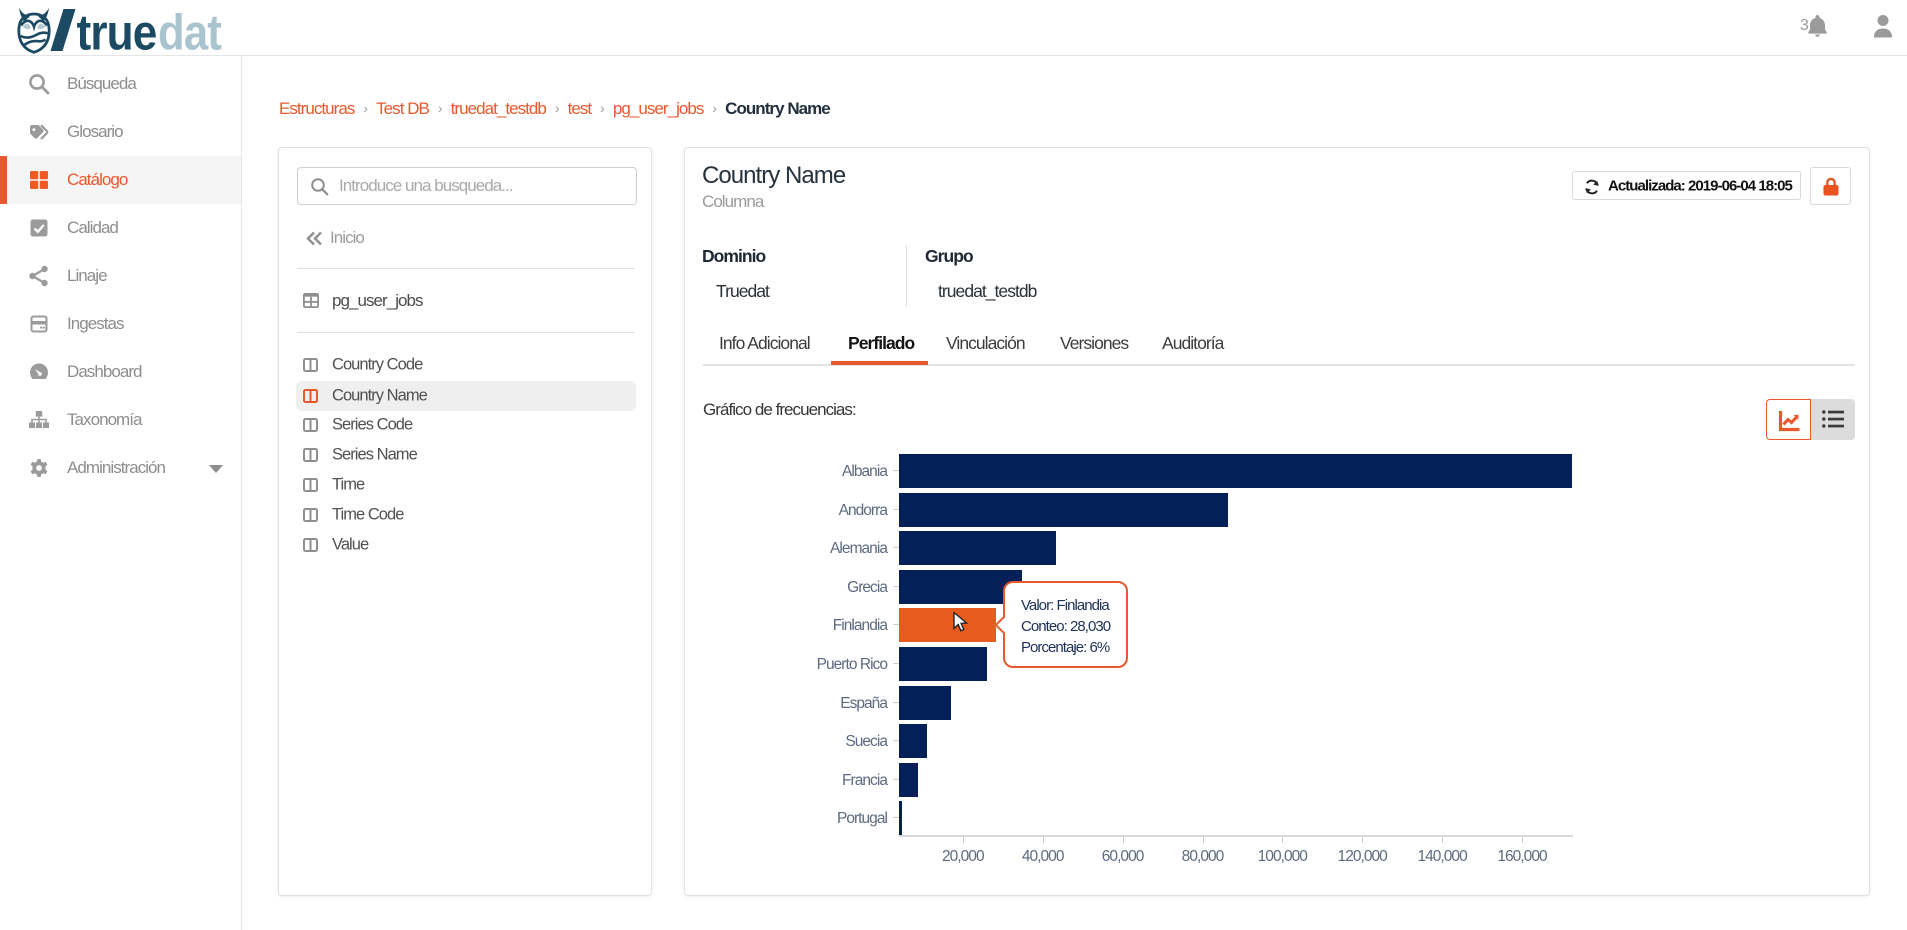 The width and height of the screenshot is (1907, 930). What do you see at coordinates (190, 31) in the screenshot?
I see `svg-text: dat` at bounding box center [190, 31].